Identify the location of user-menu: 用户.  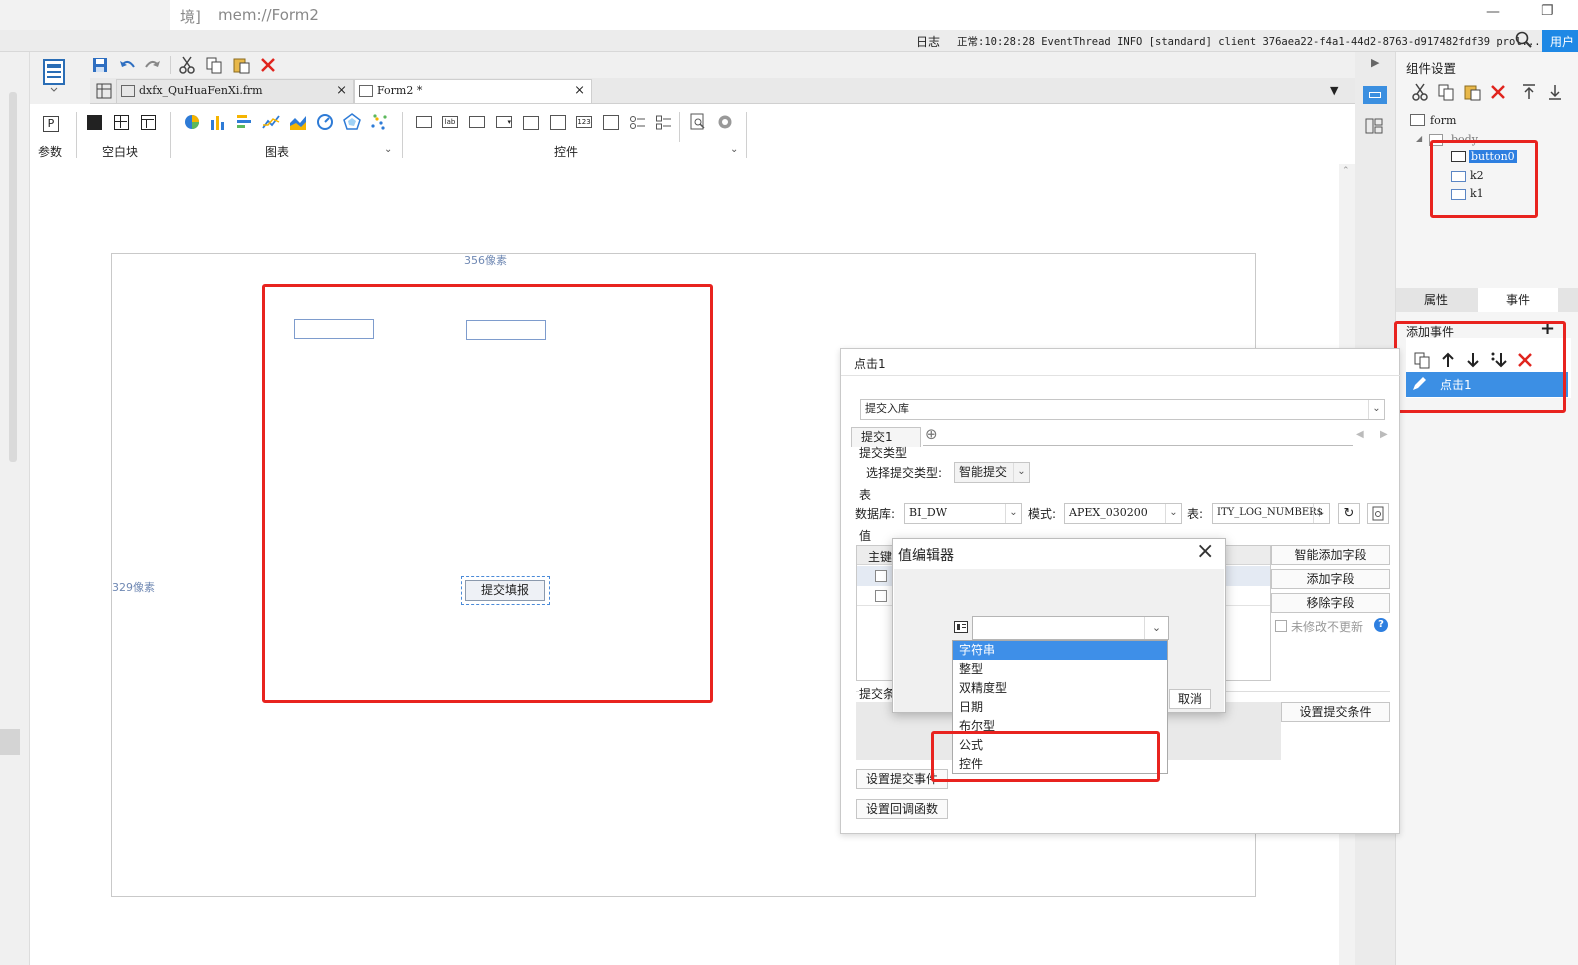
(1562, 41).